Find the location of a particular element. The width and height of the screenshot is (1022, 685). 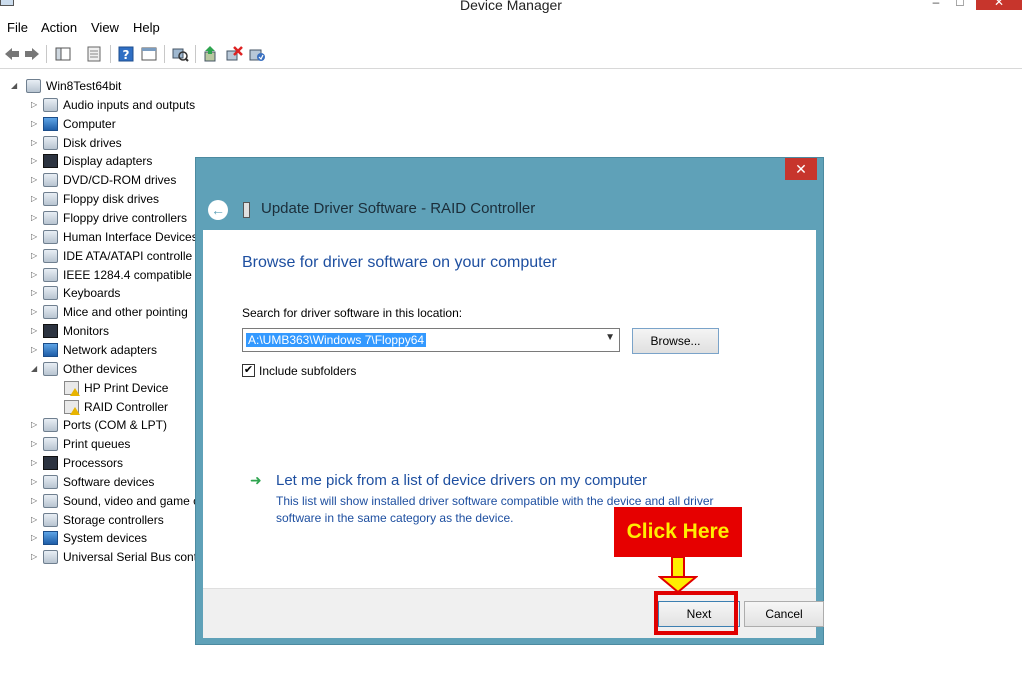

tree-item-label: DVD/CD-ROM drives is located at coordinates (120, 180).